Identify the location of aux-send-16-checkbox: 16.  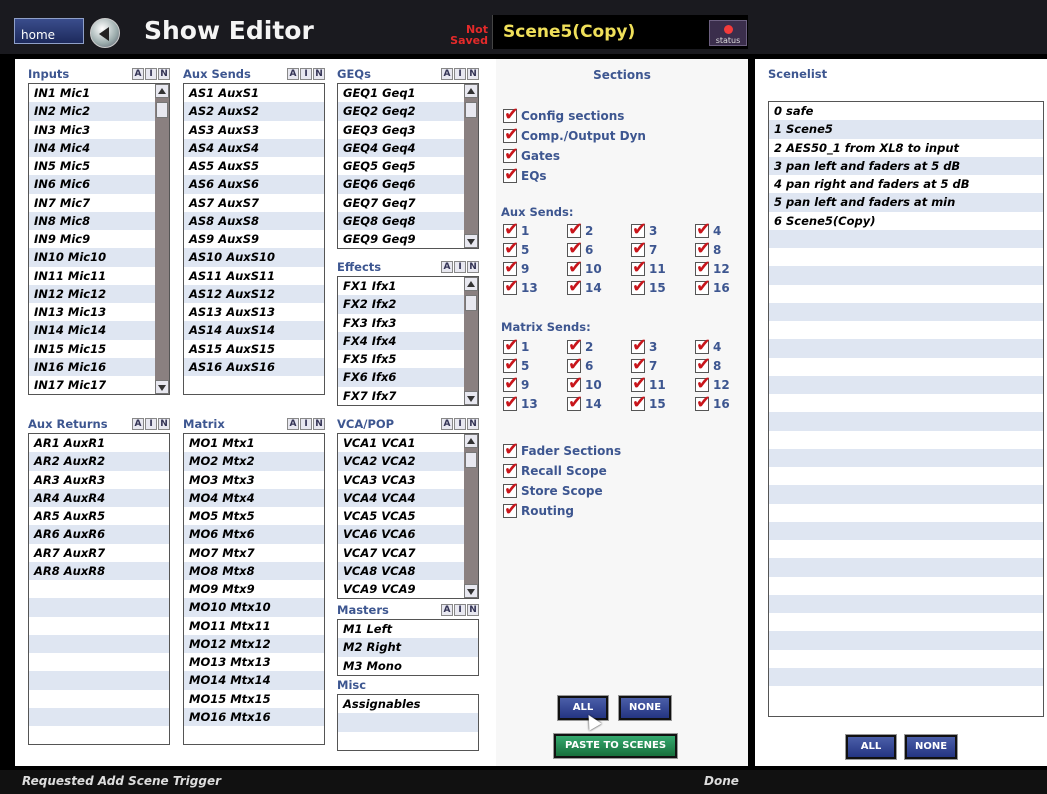
(712, 286).